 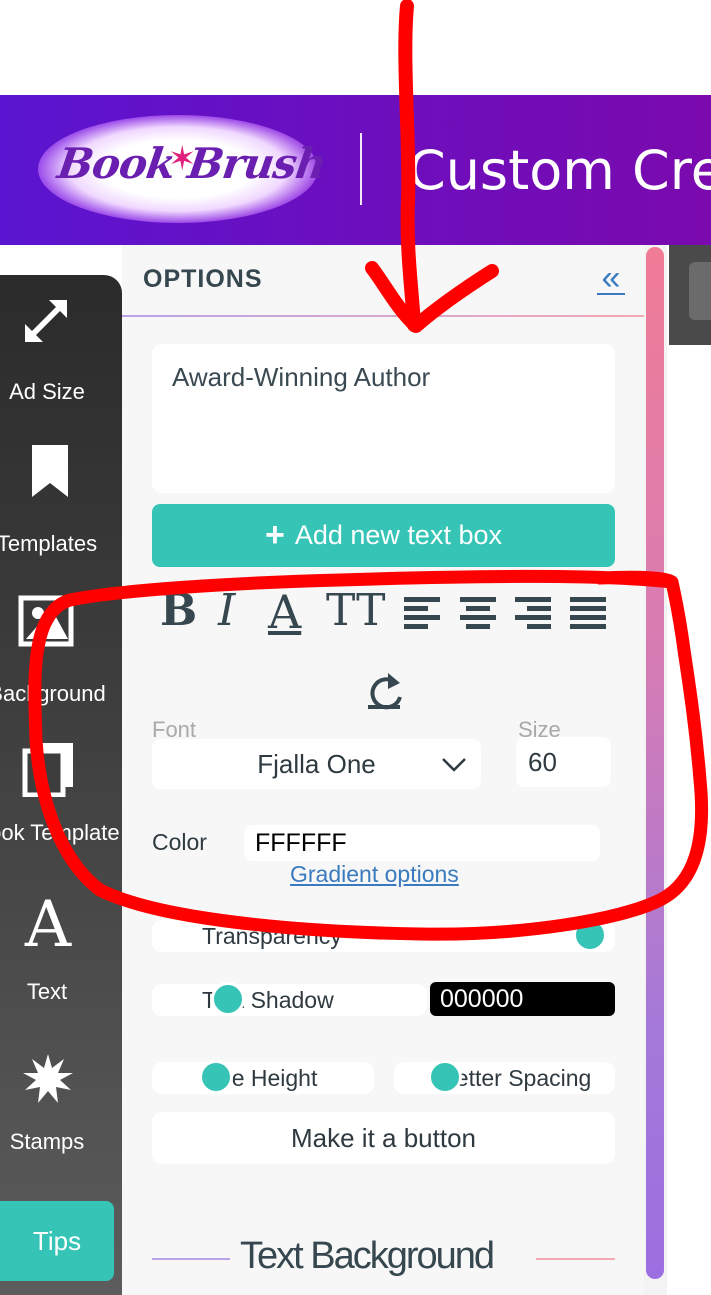 I want to click on align-right-icon, so click(x=534, y=614).